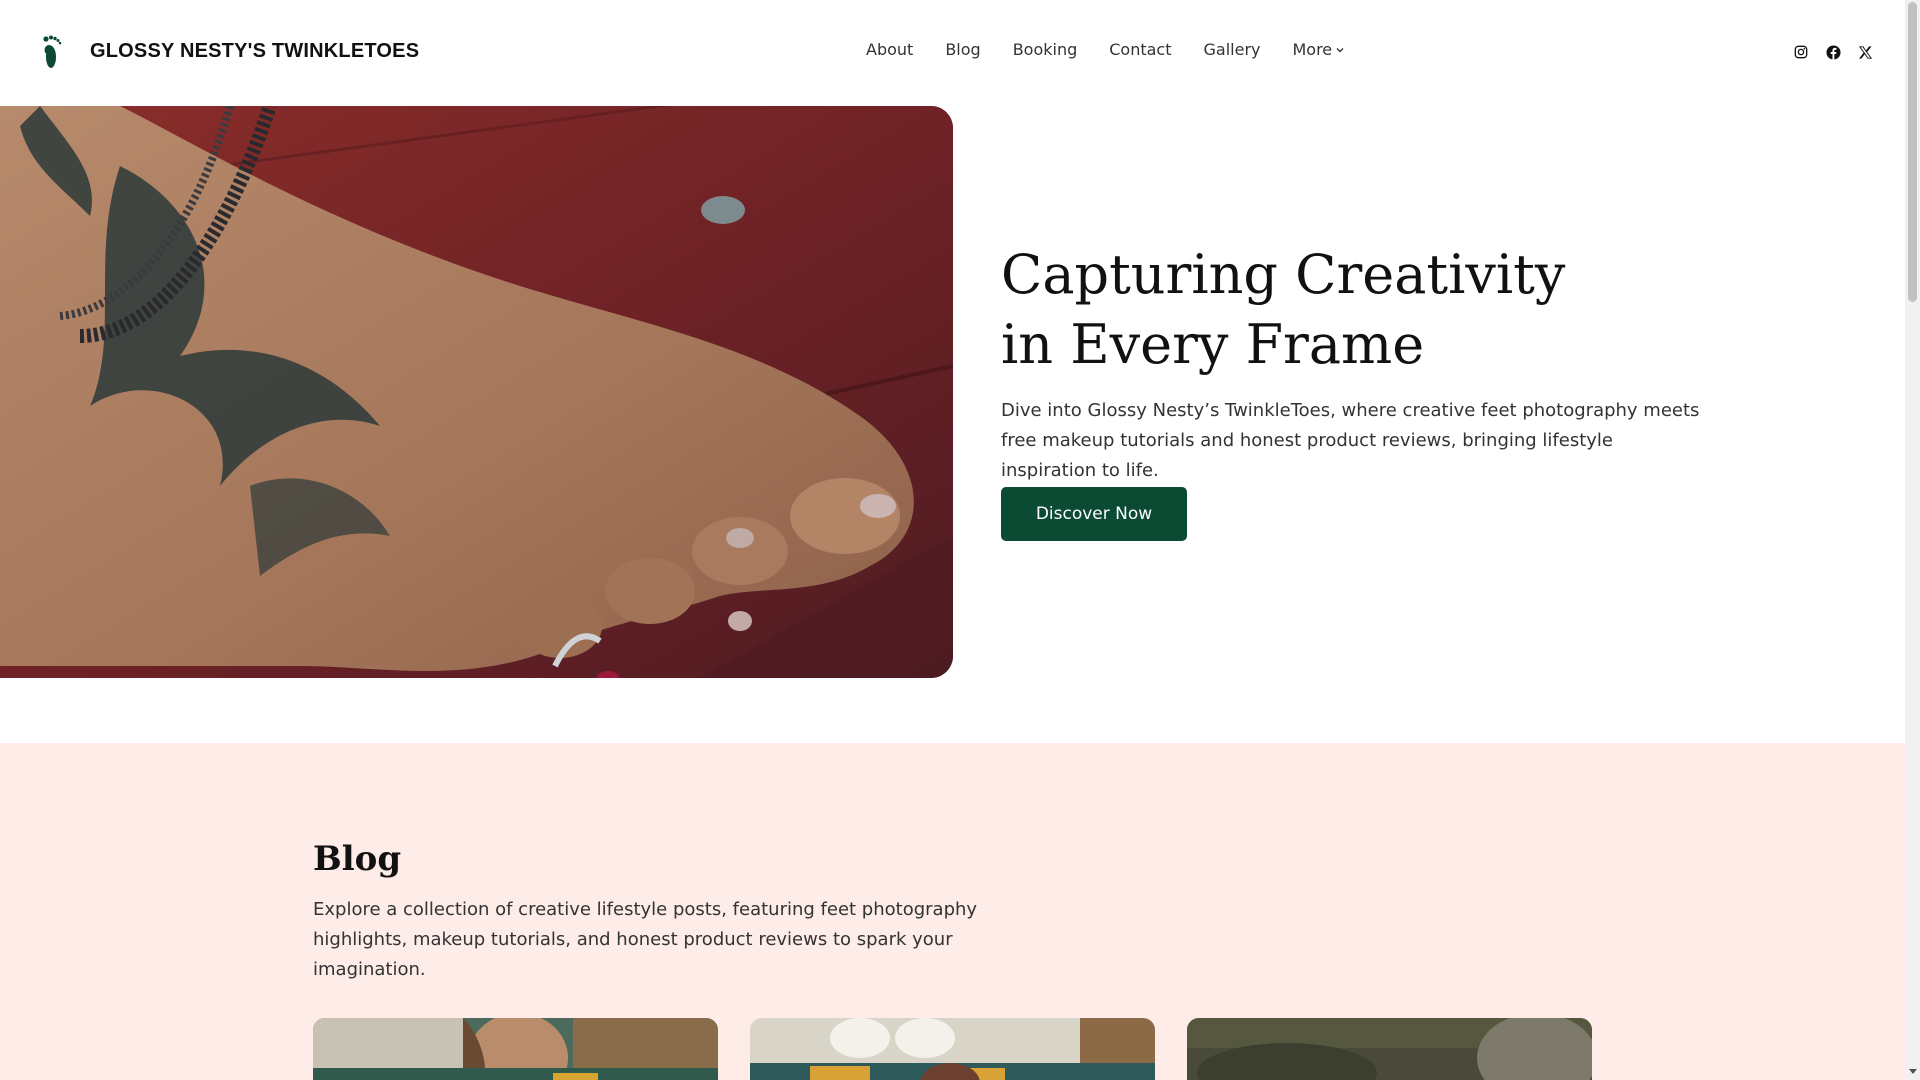 The image size is (1920, 1080). I want to click on blog-title: Blog, so click(357, 859).